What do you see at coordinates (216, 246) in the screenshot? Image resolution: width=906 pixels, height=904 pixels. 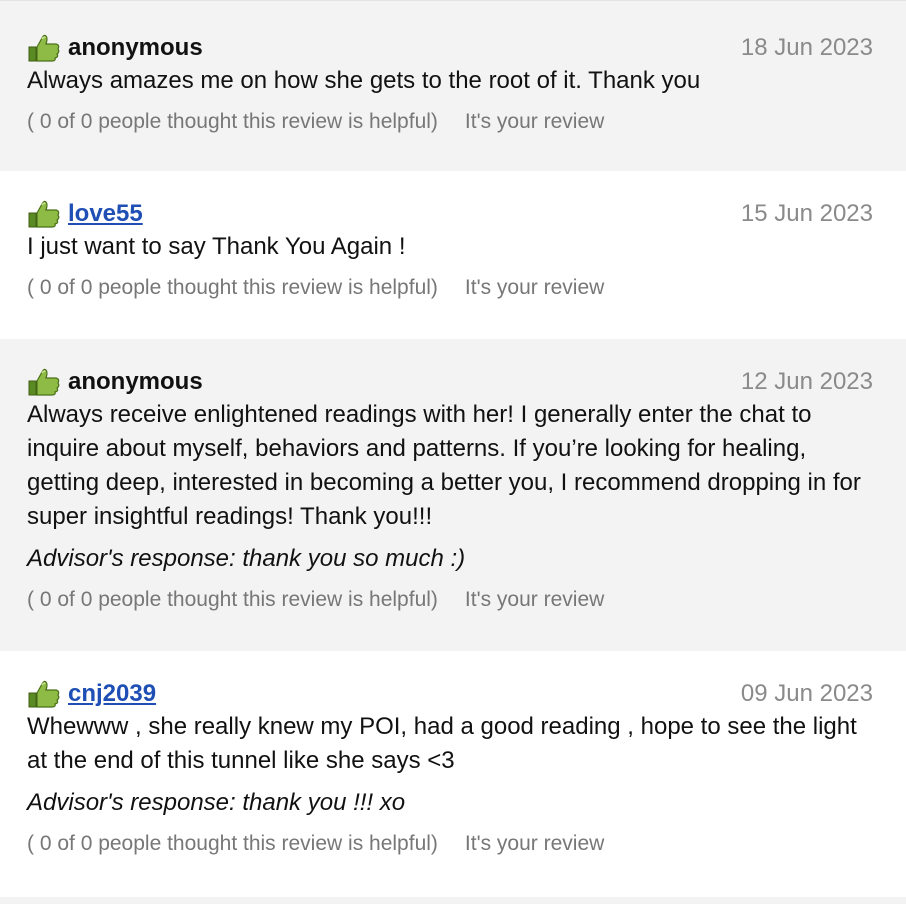 I see `review-text: I just want to say Thank You Again !` at bounding box center [216, 246].